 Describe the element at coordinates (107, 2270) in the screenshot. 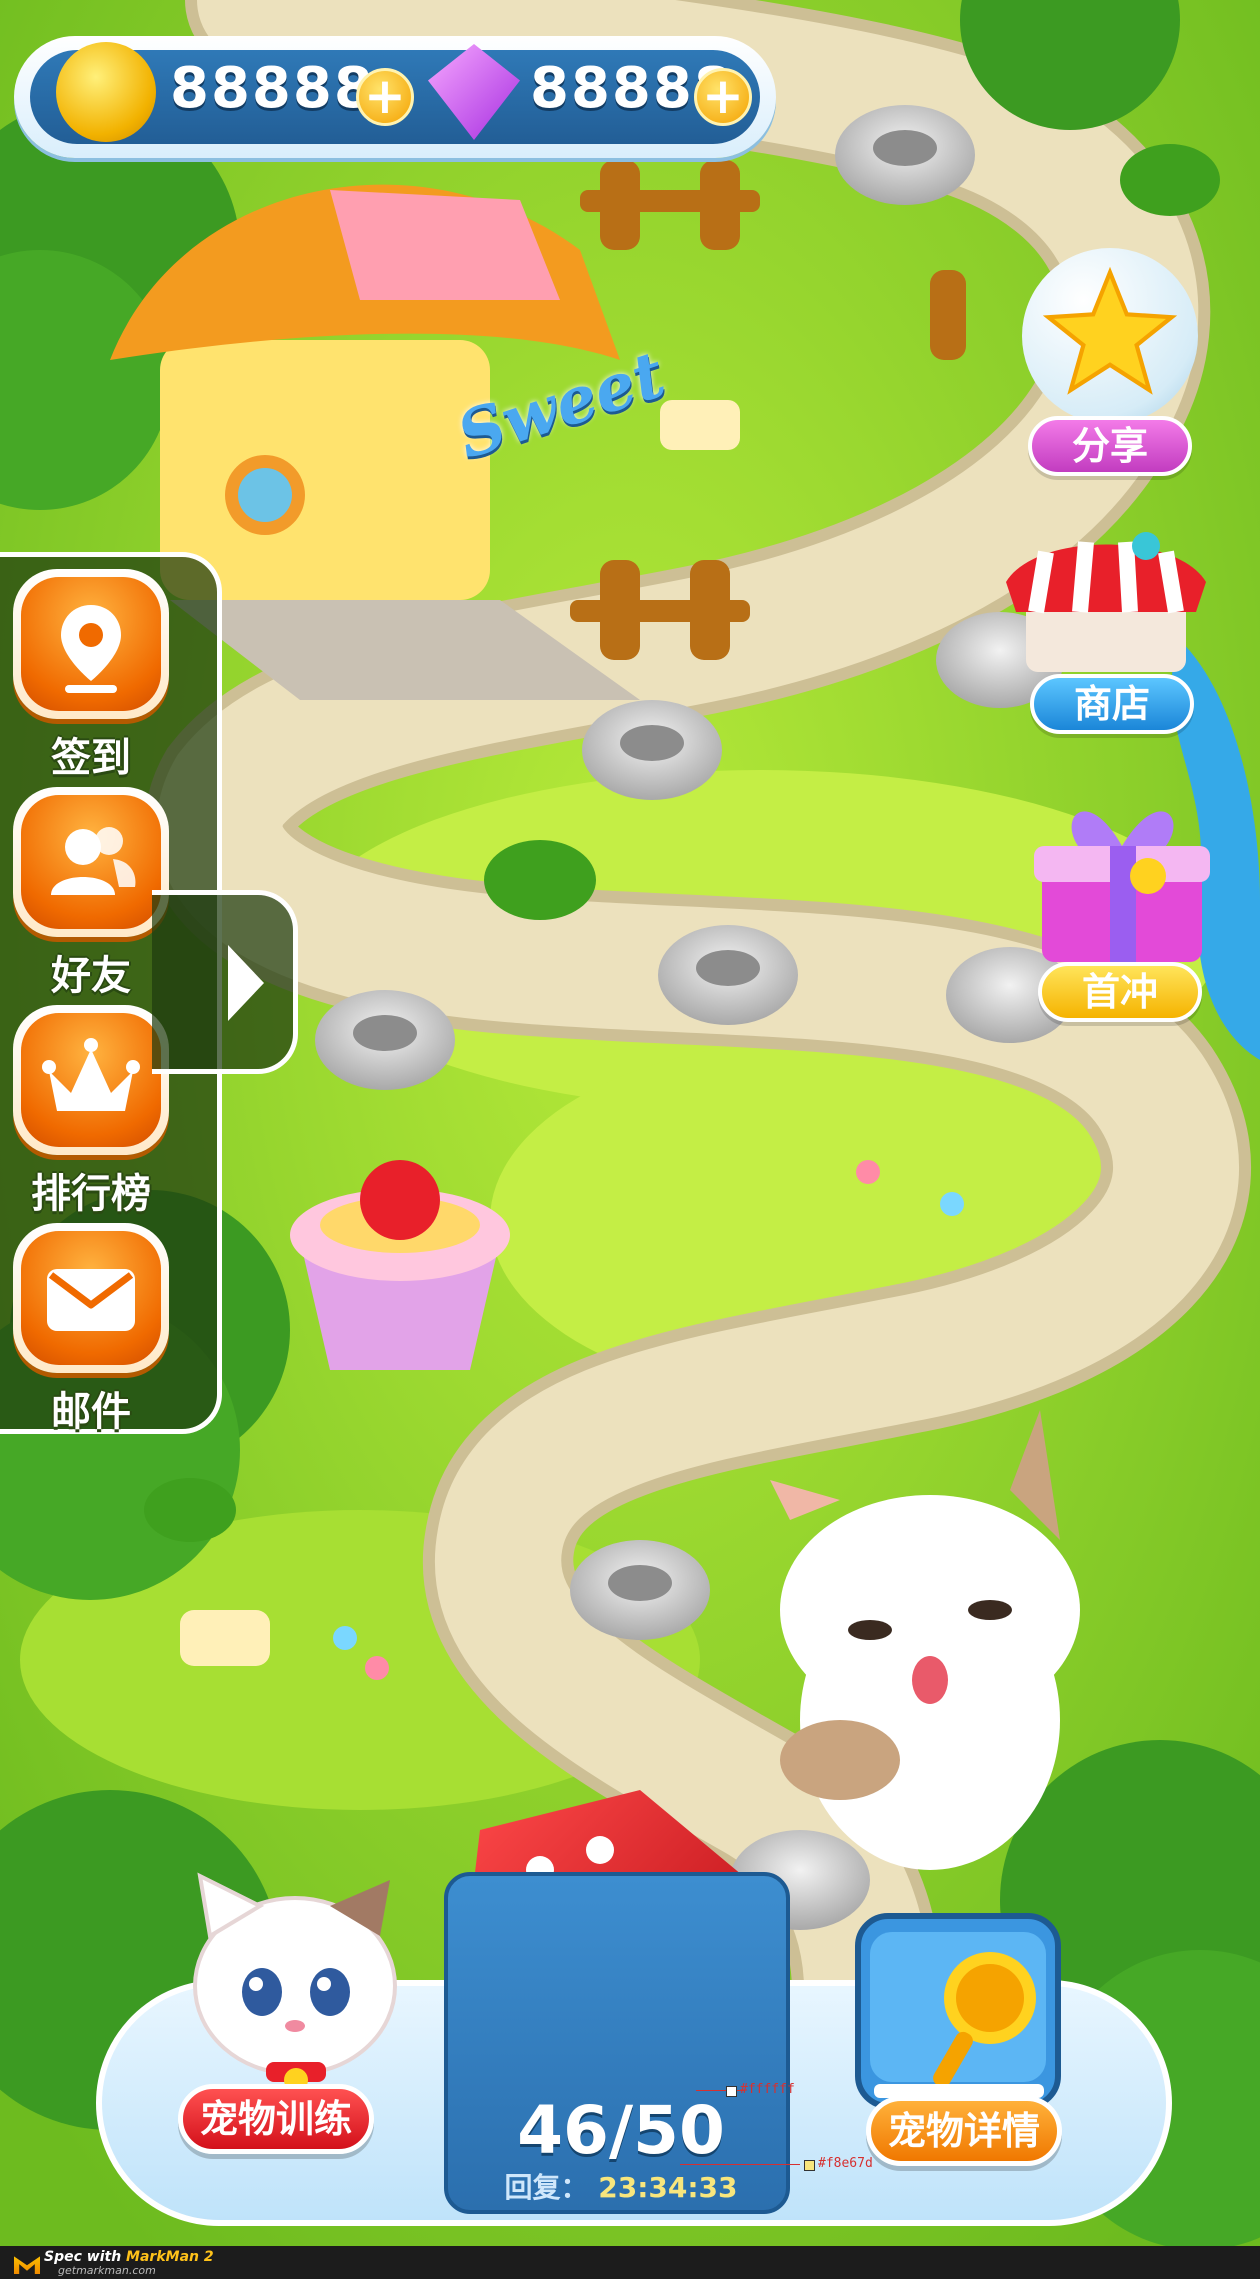

I see `footer-url: getmarkman.com` at that location.